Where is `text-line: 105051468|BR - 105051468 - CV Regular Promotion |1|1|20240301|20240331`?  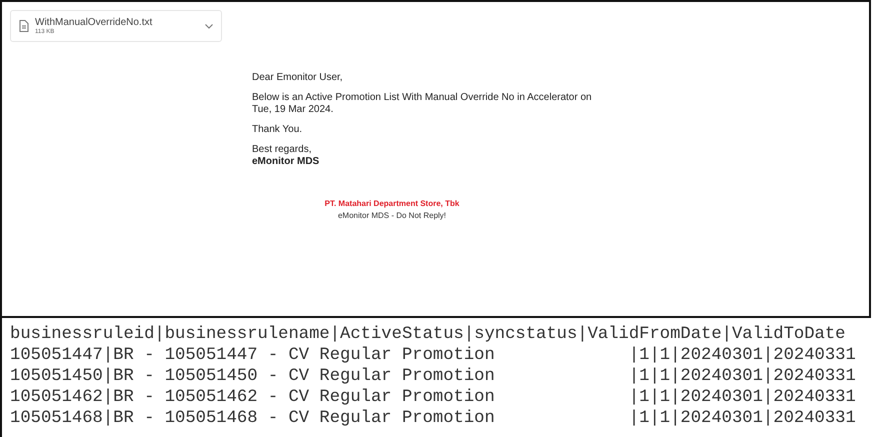
text-line: 105051468|BR - 105051468 - CV Regular Promotion |1|1|20240301|20240331 is located at coordinates (433, 418).